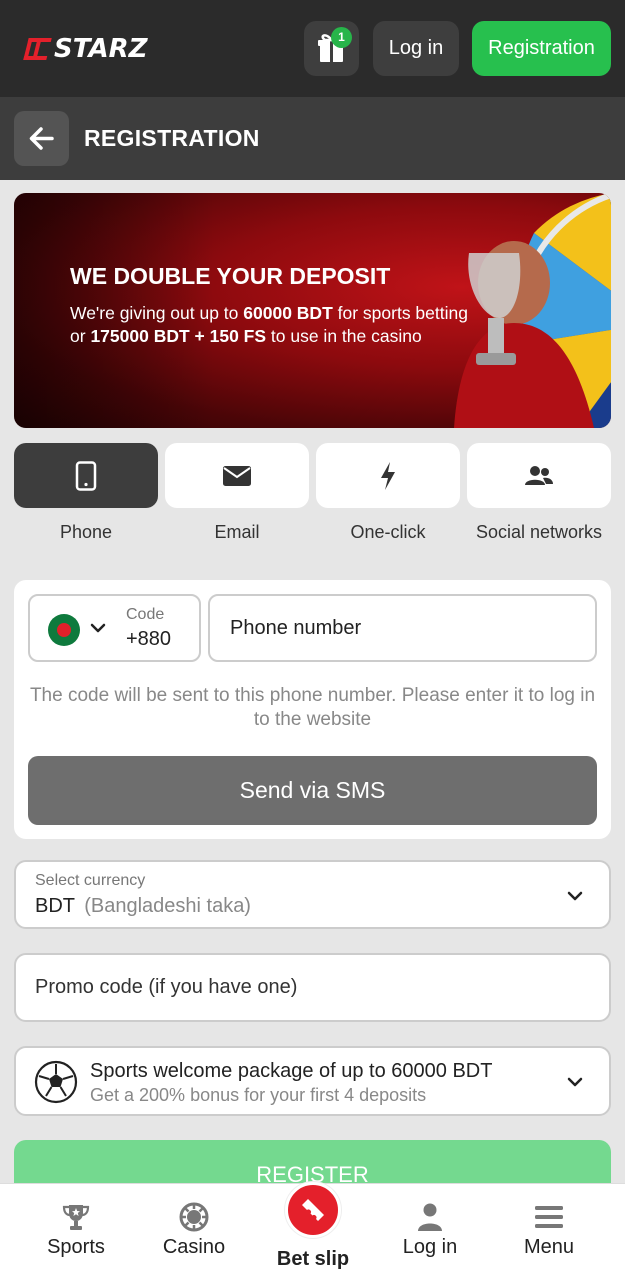  I want to click on bangladesh-flag-icon, so click(64, 630).